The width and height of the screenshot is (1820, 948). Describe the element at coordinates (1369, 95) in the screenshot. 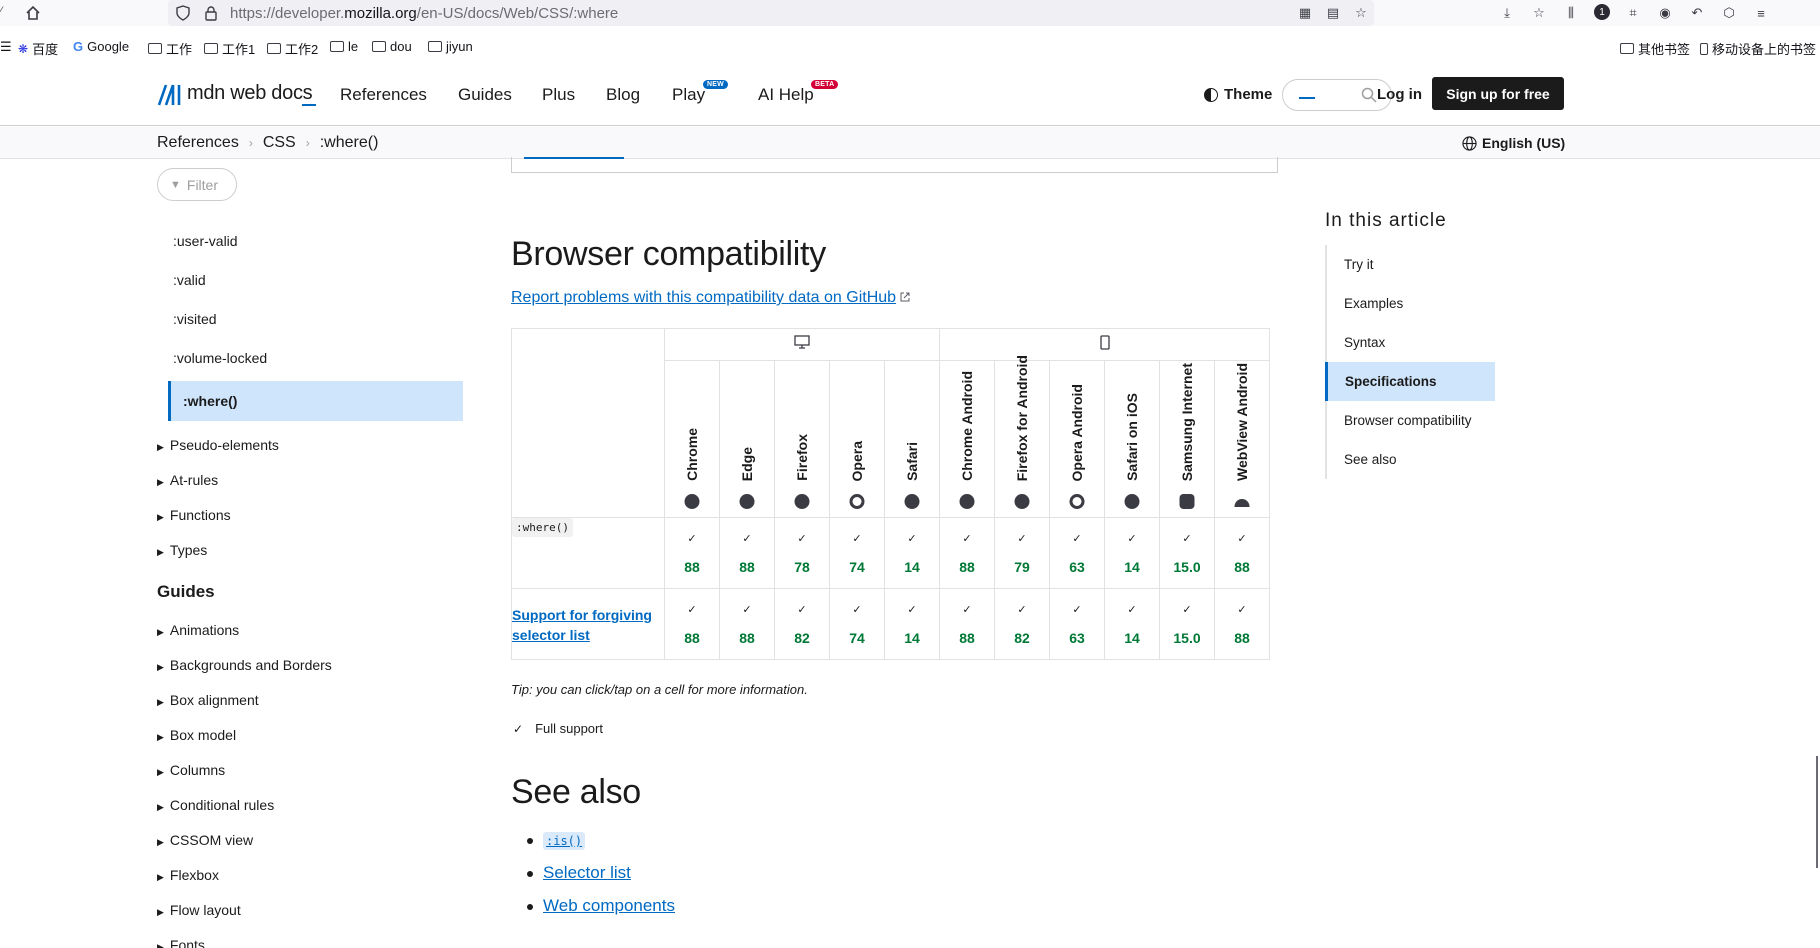

I see `search-icon` at that location.